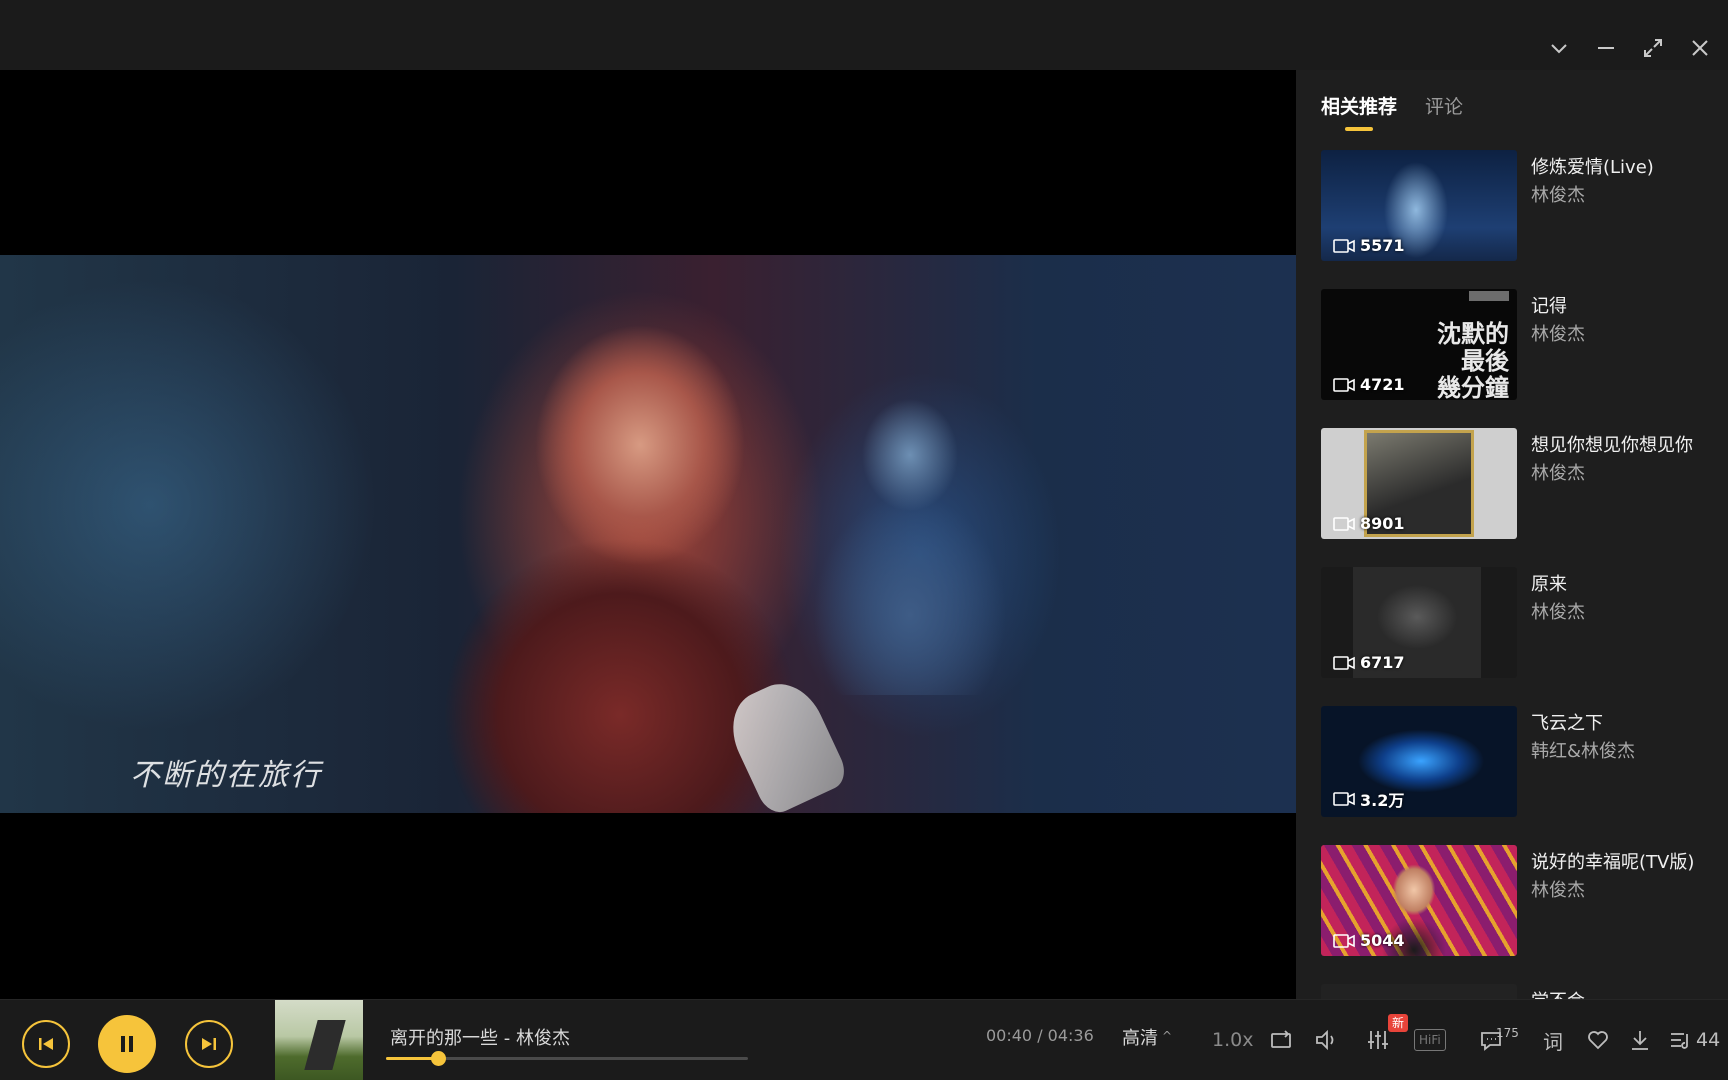 This screenshot has width=1728, height=1080. I want to click on list-item: 学不会, so click(1516, 991).